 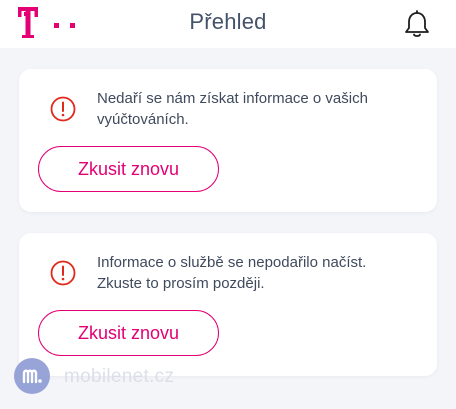 I want to click on page-title: Přehled, so click(x=228, y=21).